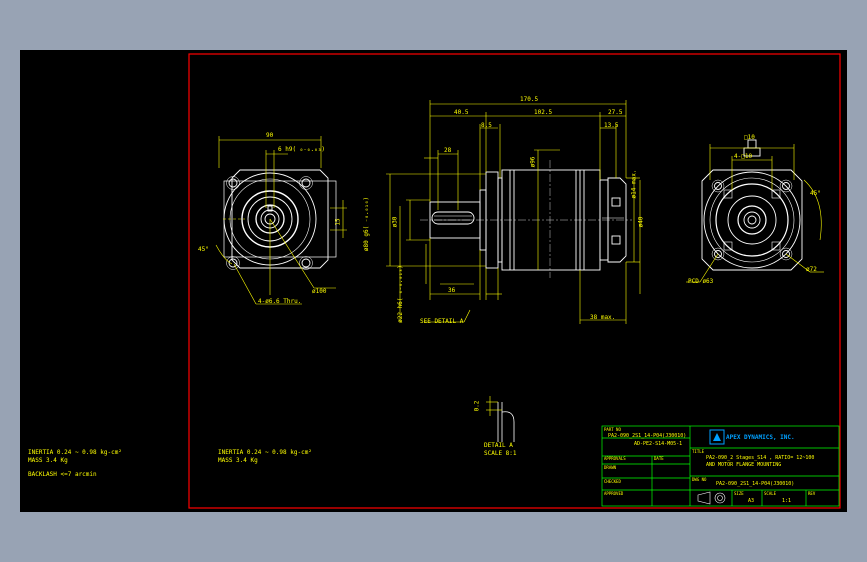 This screenshot has height=562, width=867. What do you see at coordinates (301, 149) in the screenshot?
I see `front-dim-key: 6 h9( ₀₋₀.₀₃)` at bounding box center [301, 149].